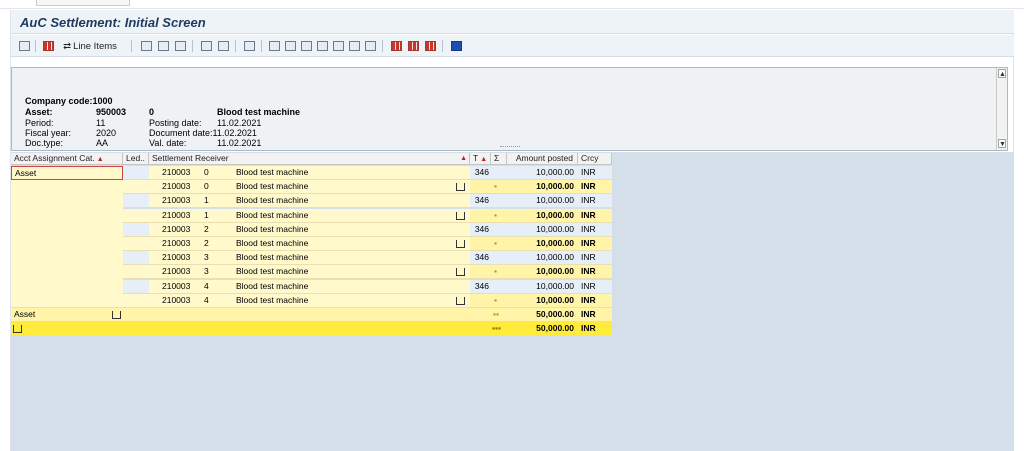  I want to click on table-row: 210003 0 Blood test machine 346 10,000.00 INR, so click(311, 173).